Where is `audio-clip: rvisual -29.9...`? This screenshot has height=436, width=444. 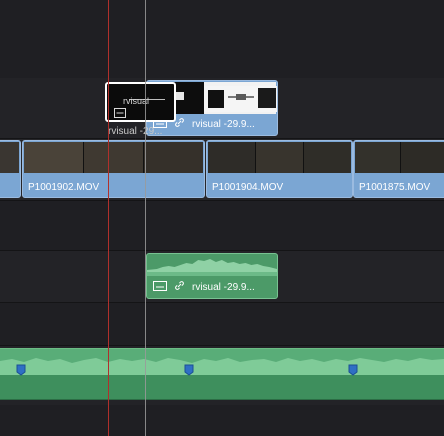 audio-clip: rvisual -29.9... is located at coordinates (212, 276).